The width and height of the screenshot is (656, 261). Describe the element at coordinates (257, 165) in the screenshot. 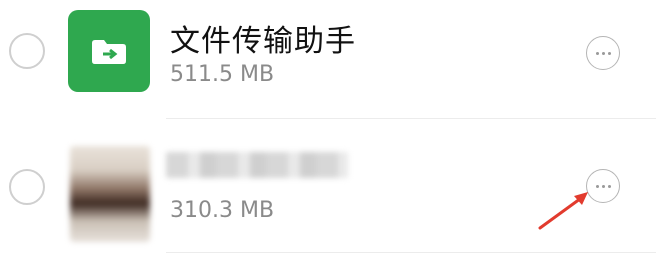

I see `contact-name-redacted` at that location.